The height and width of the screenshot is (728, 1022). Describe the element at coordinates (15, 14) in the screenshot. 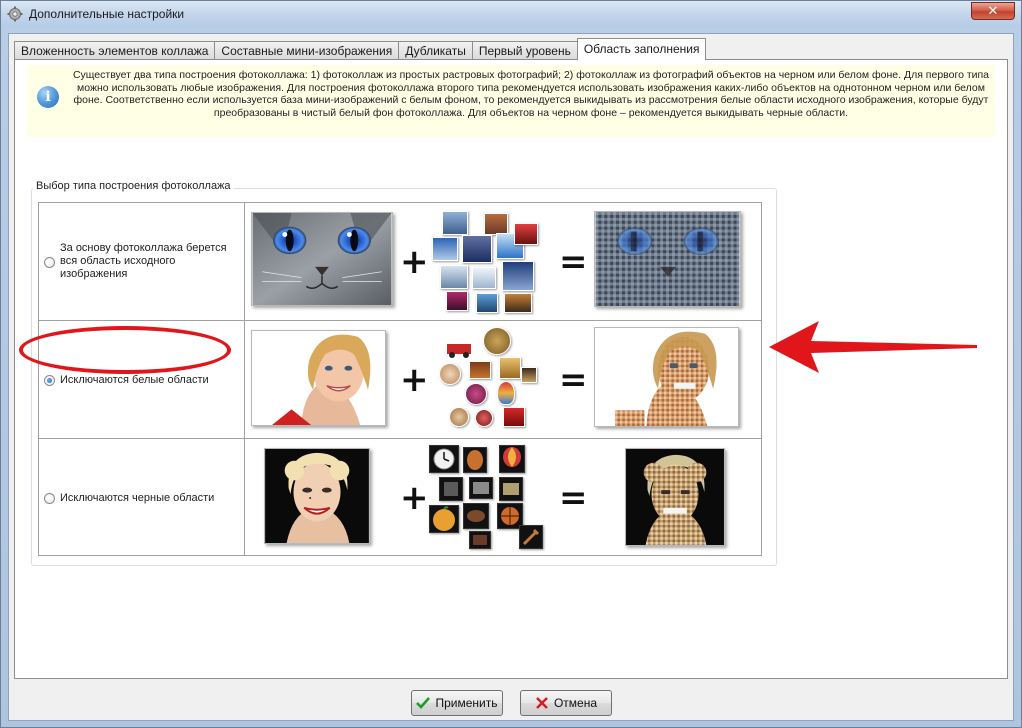

I see `gear-icon` at that location.